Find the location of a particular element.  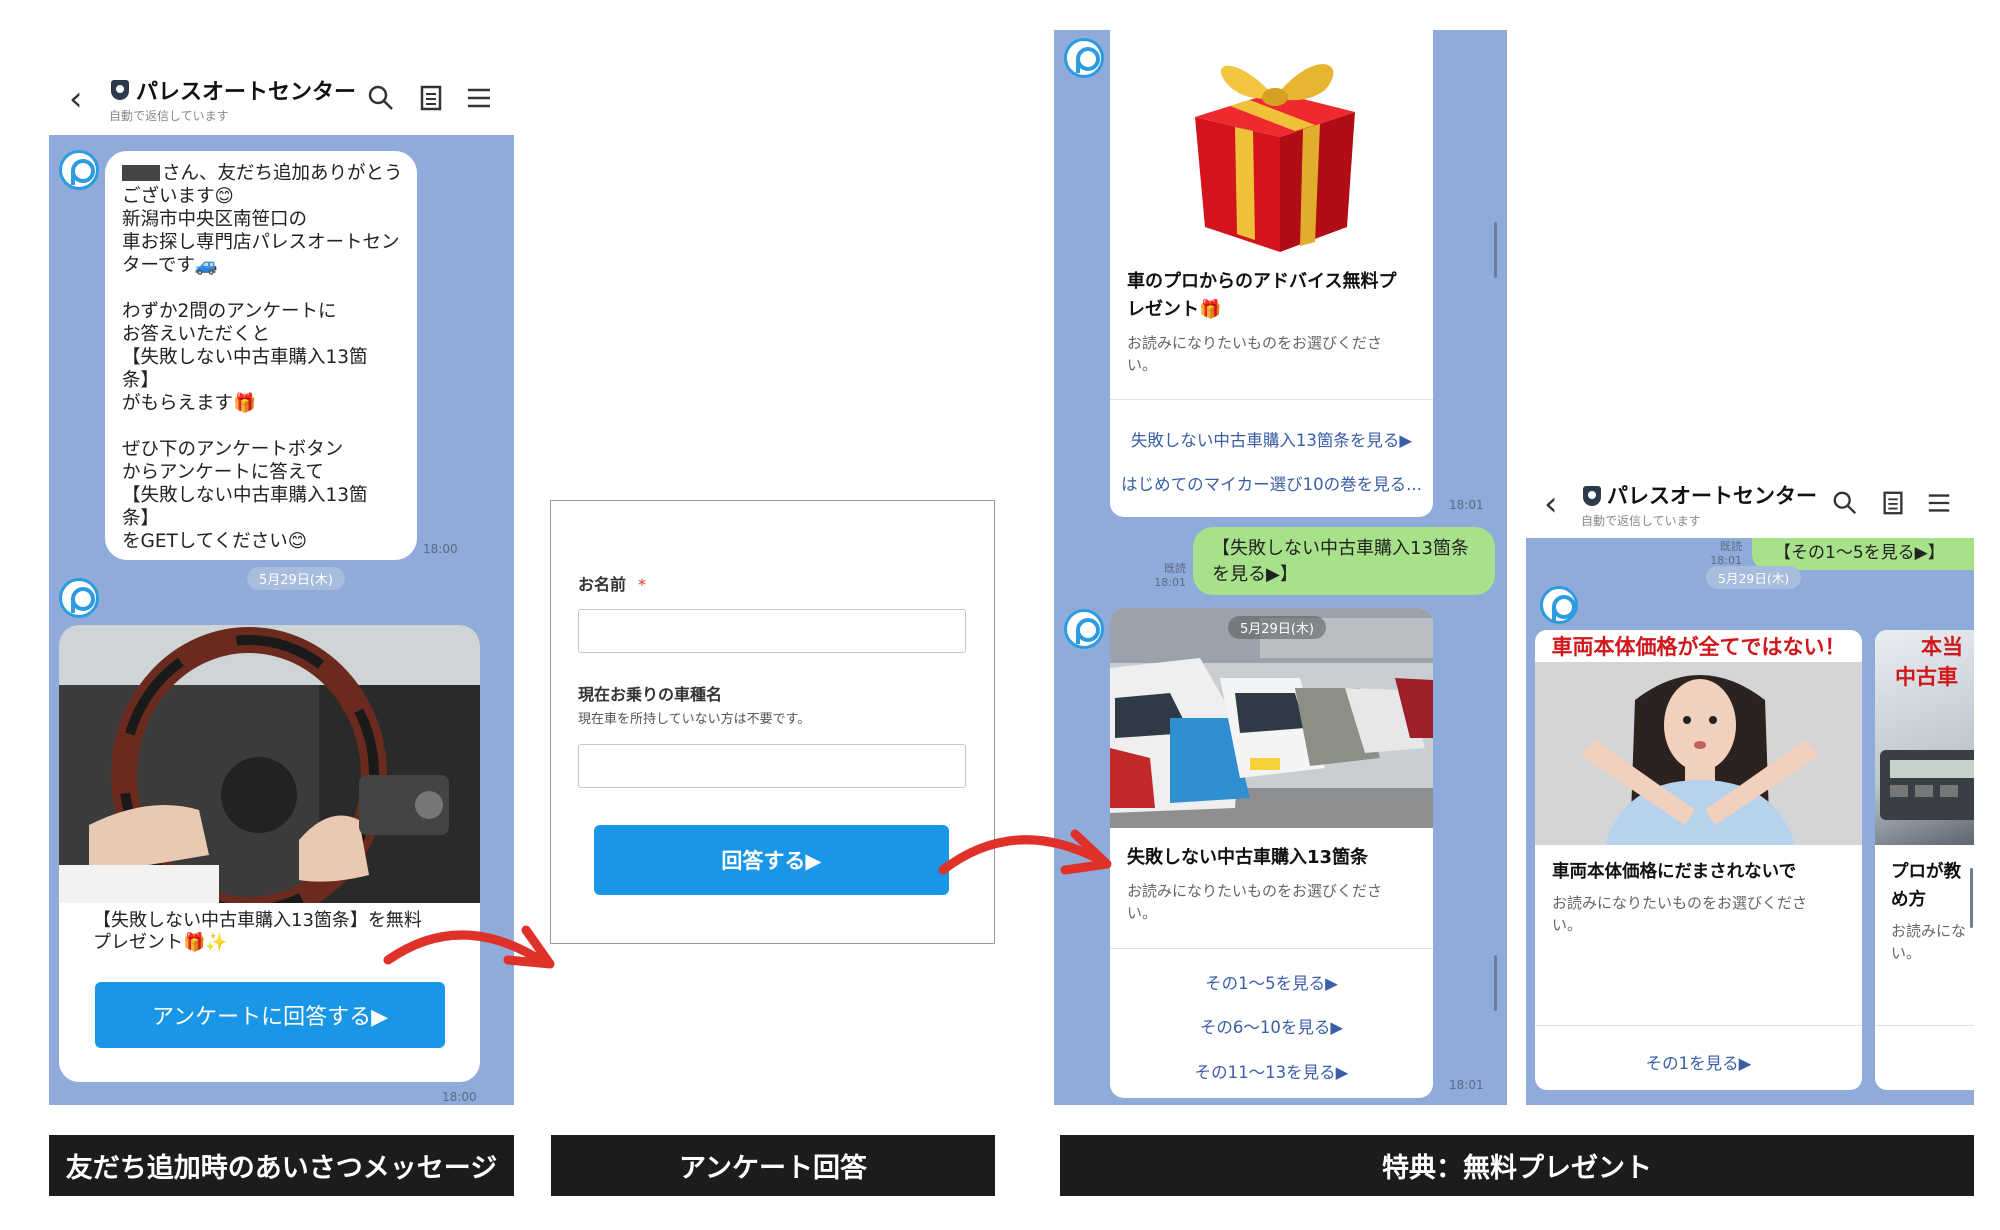

rule-1-desc: お読みになりたいものをお選びくださ い。 is located at coordinates (1680, 914).